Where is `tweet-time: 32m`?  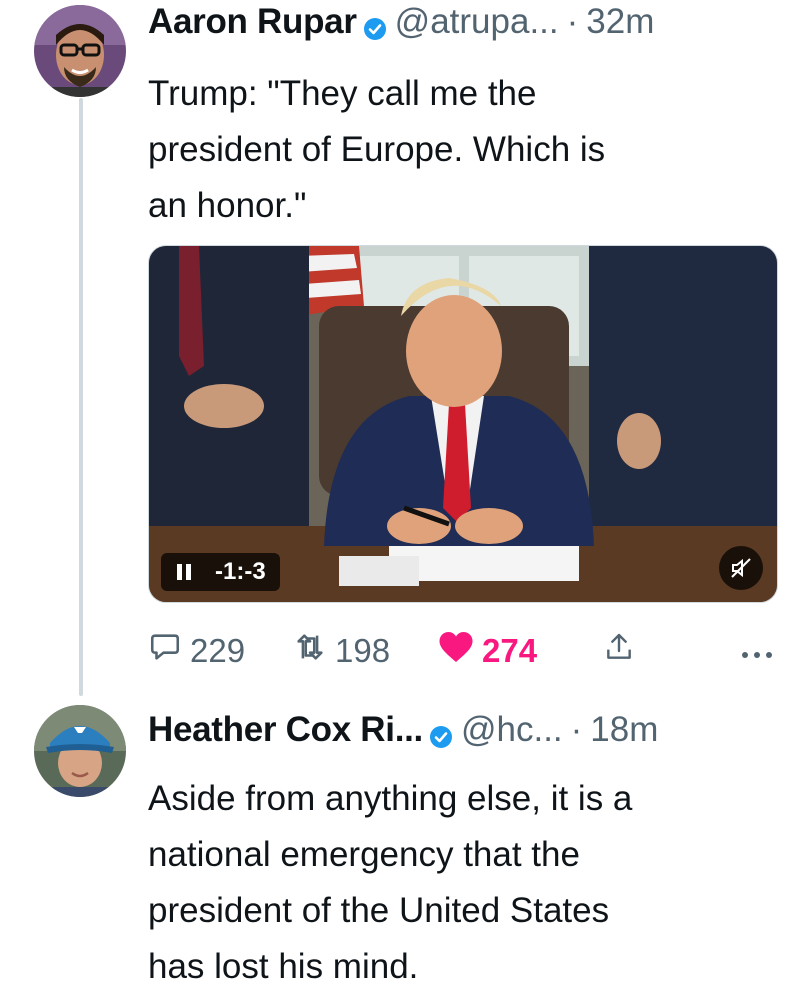 tweet-time: 32m is located at coordinates (620, 22).